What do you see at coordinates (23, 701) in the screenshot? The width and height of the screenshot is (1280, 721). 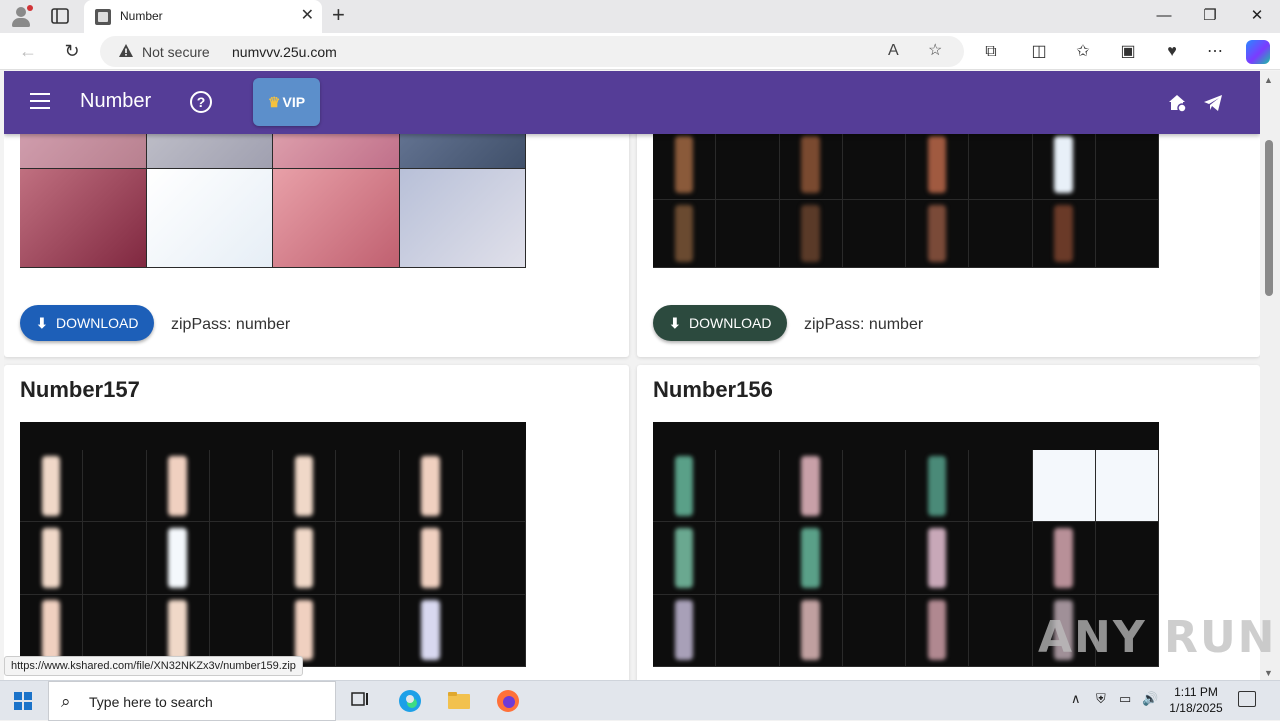 I see `windows-start-icon` at bounding box center [23, 701].